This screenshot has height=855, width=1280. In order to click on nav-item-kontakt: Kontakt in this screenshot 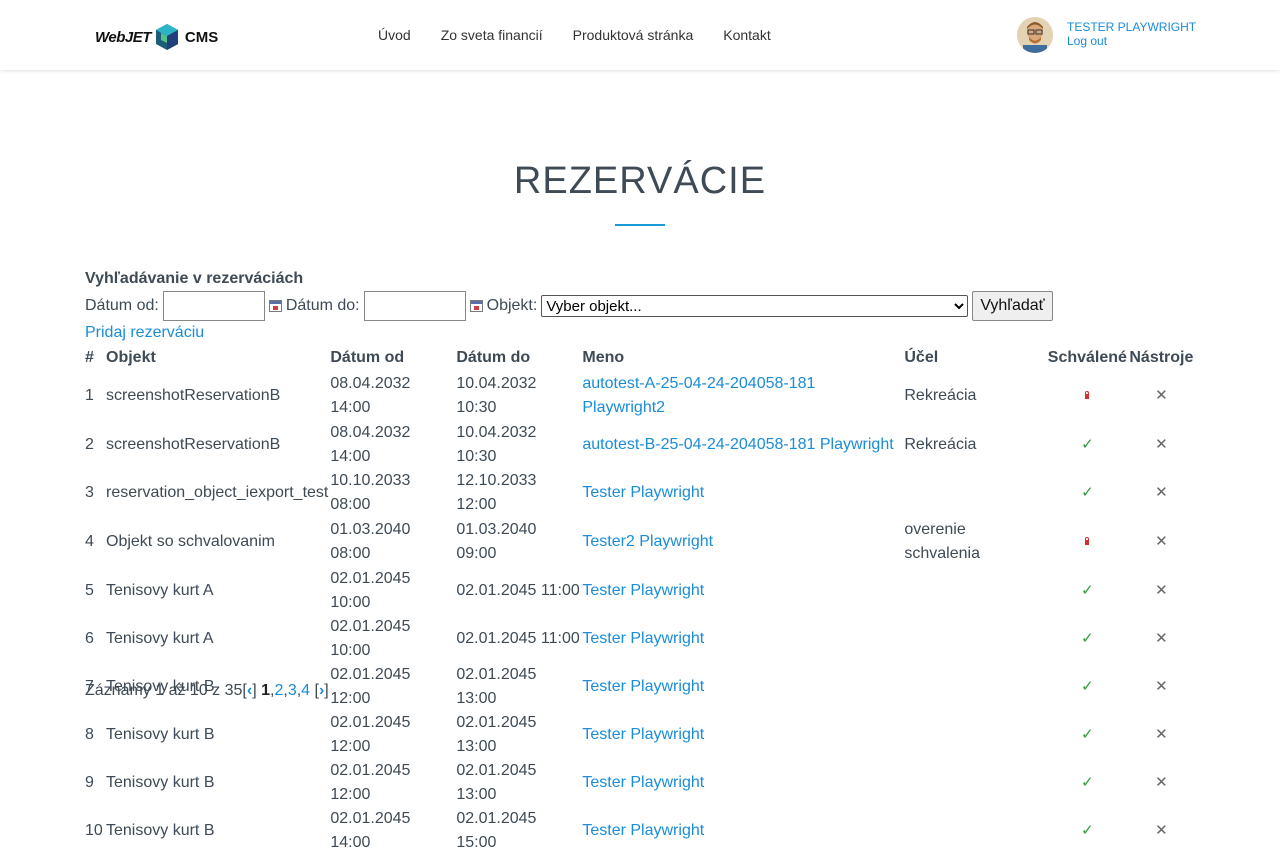, I will do `click(746, 35)`.